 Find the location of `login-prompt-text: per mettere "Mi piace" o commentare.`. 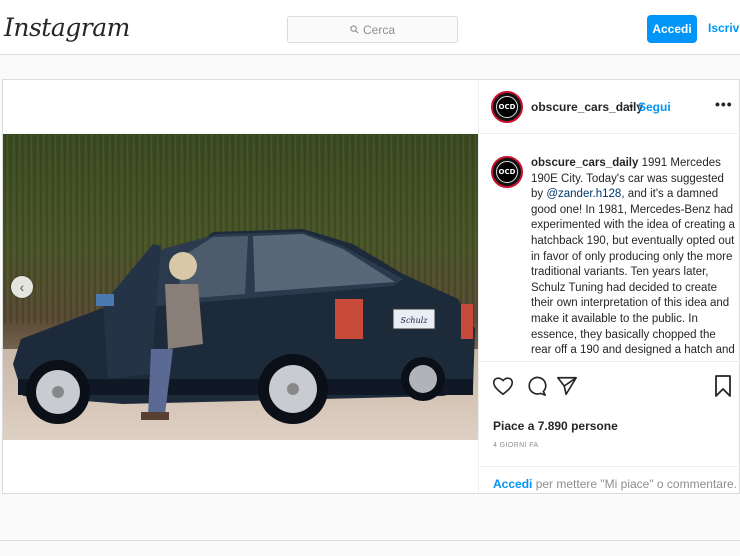

login-prompt-text: per mettere "Mi piace" o commentare. is located at coordinates (634, 484).